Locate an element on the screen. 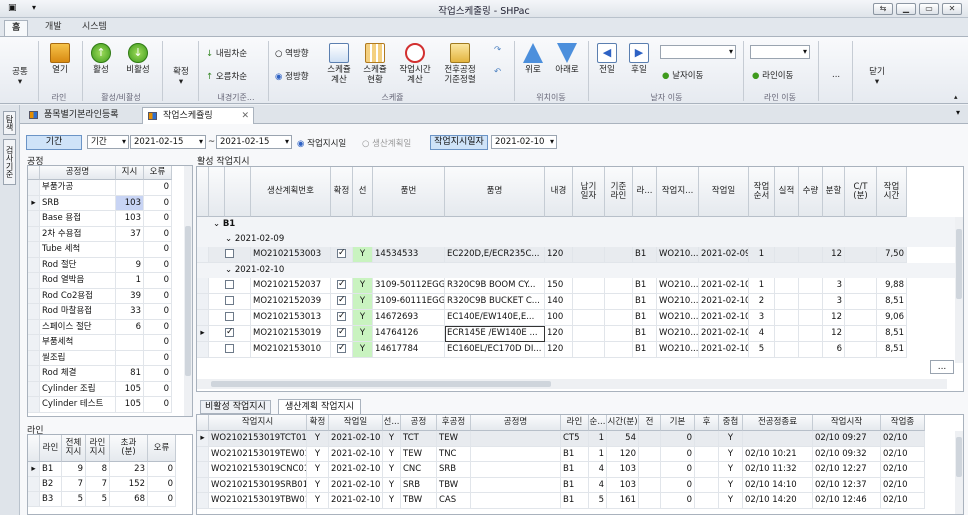  redo-icon: ↷ is located at coordinates (497, 50).